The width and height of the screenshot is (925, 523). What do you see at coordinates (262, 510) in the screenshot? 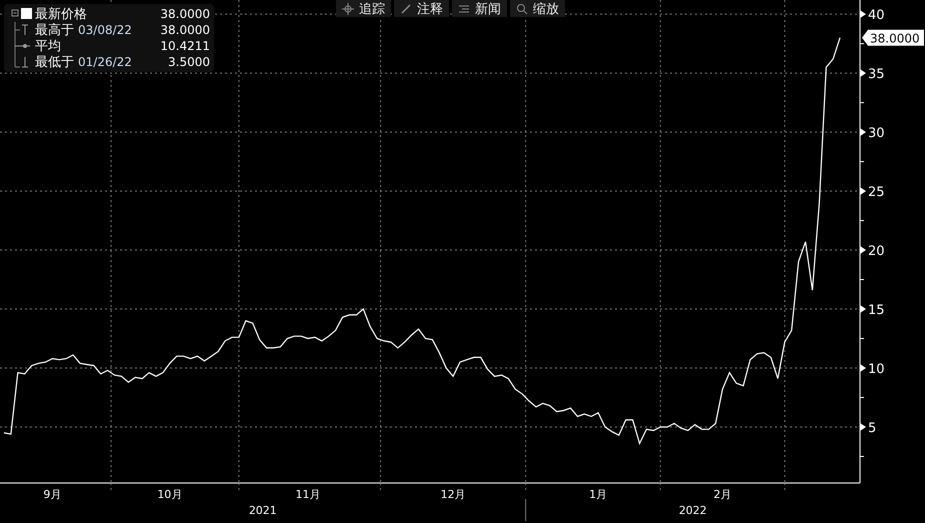
I see `year-label: 2021` at bounding box center [262, 510].